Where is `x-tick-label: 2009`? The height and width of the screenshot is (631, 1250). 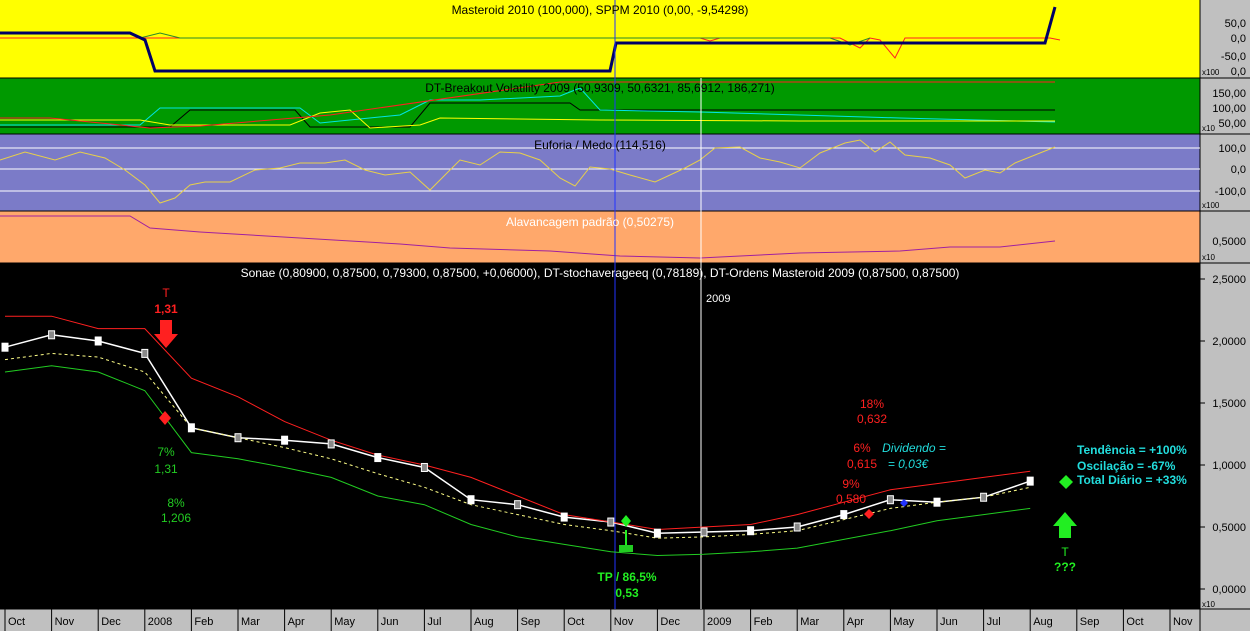
x-tick-label: 2009 is located at coordinates (719, 622).